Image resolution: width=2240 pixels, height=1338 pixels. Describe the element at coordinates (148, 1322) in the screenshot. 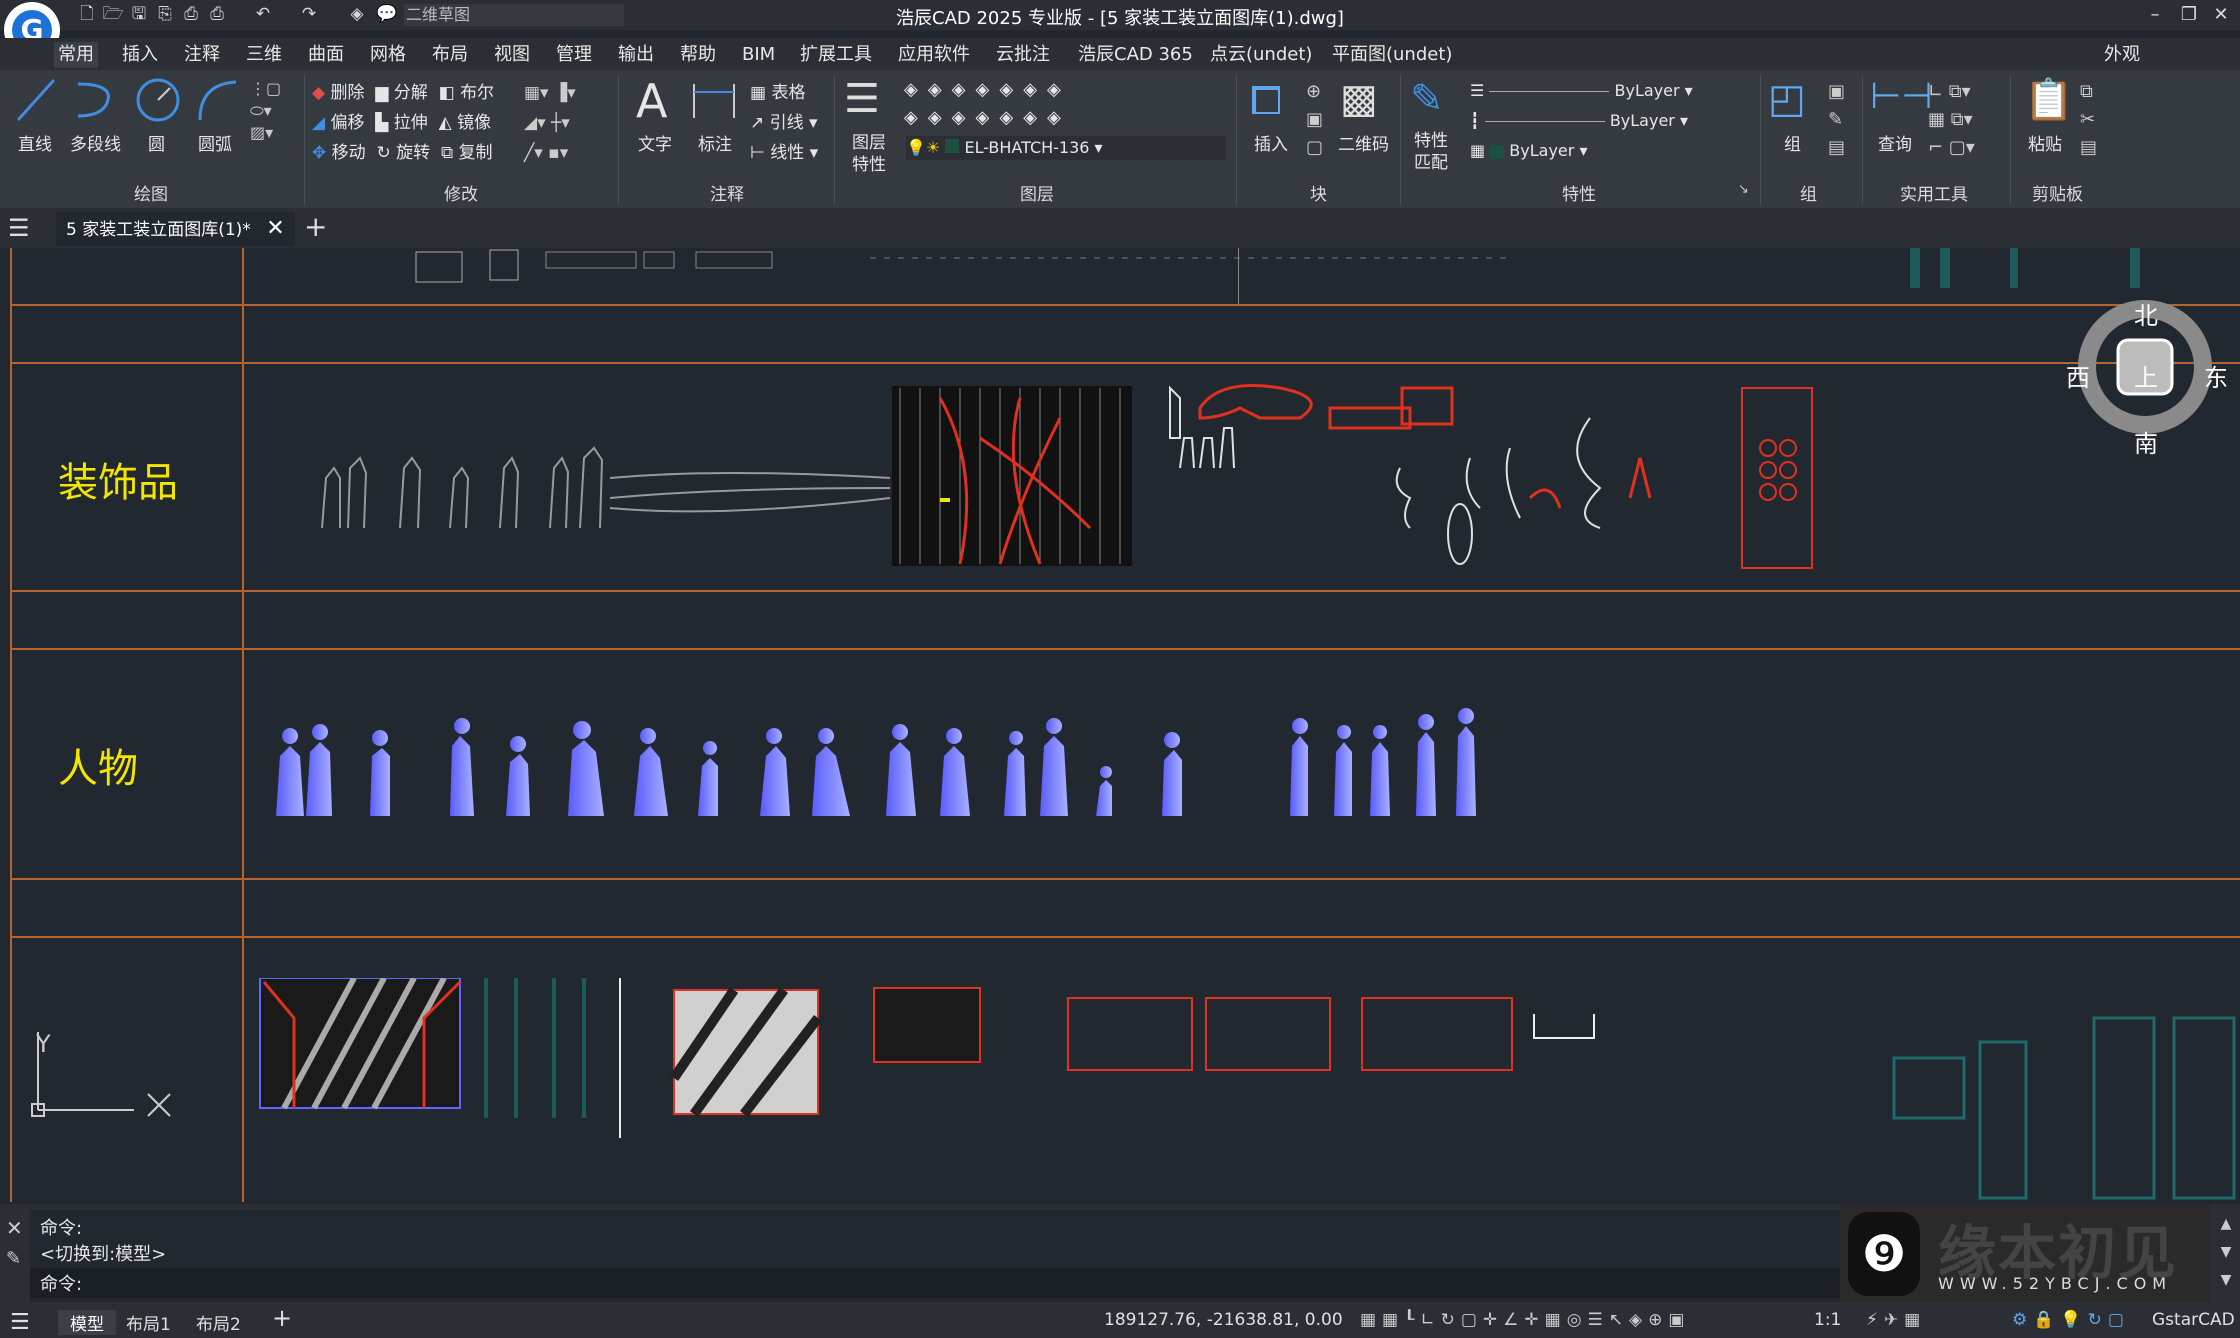

I see `tab-layout1: 布局1` at that location.